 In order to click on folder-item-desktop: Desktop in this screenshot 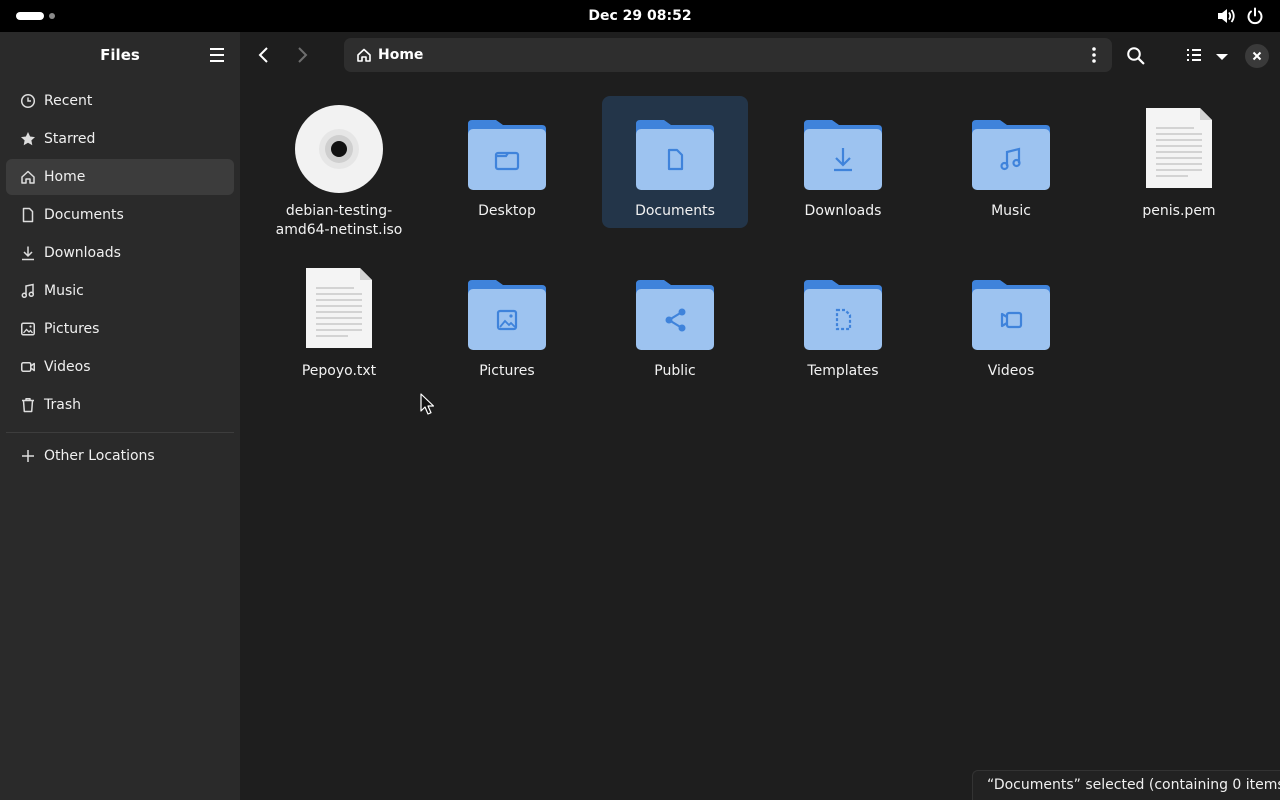, I will do `click(507, 162)`.